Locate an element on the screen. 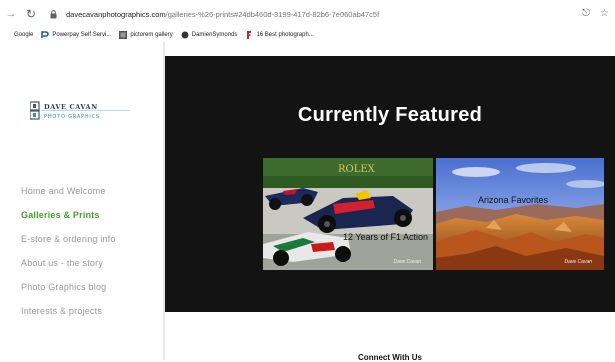 This screenshot has height=362, width=615. f1-photo: ROLEX is located at coordinates (348, 214).